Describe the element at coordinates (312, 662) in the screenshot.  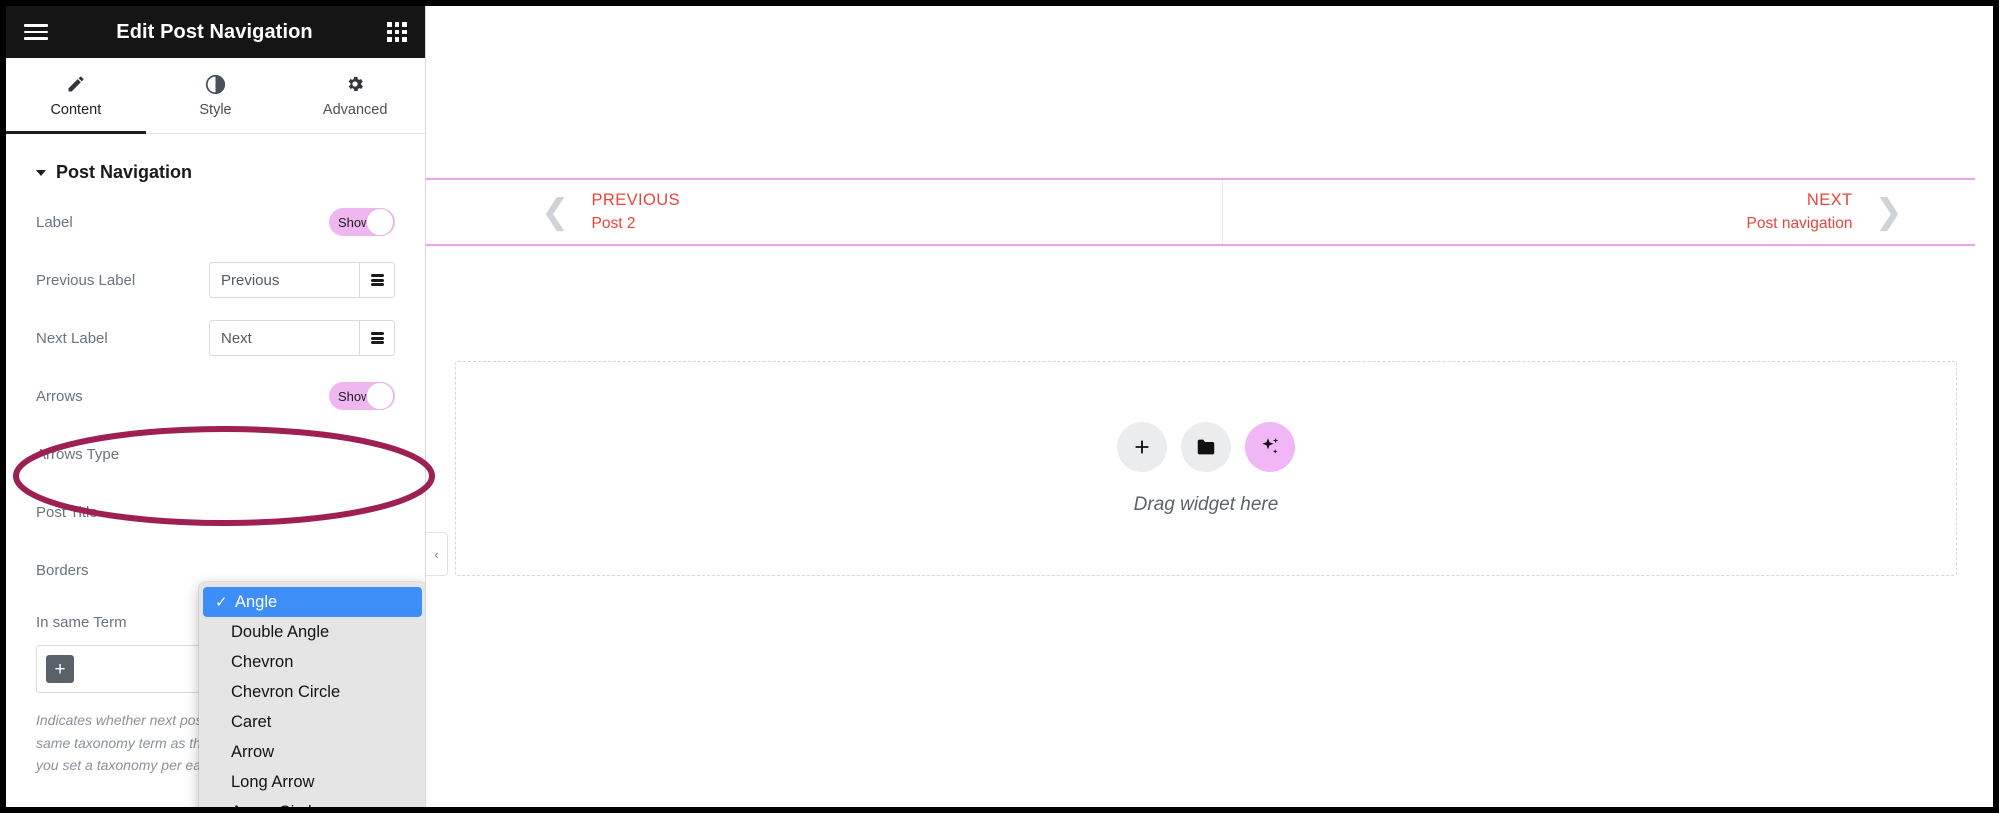
I see `dropdown-option-chevron: ✓ Chevron` at that location.